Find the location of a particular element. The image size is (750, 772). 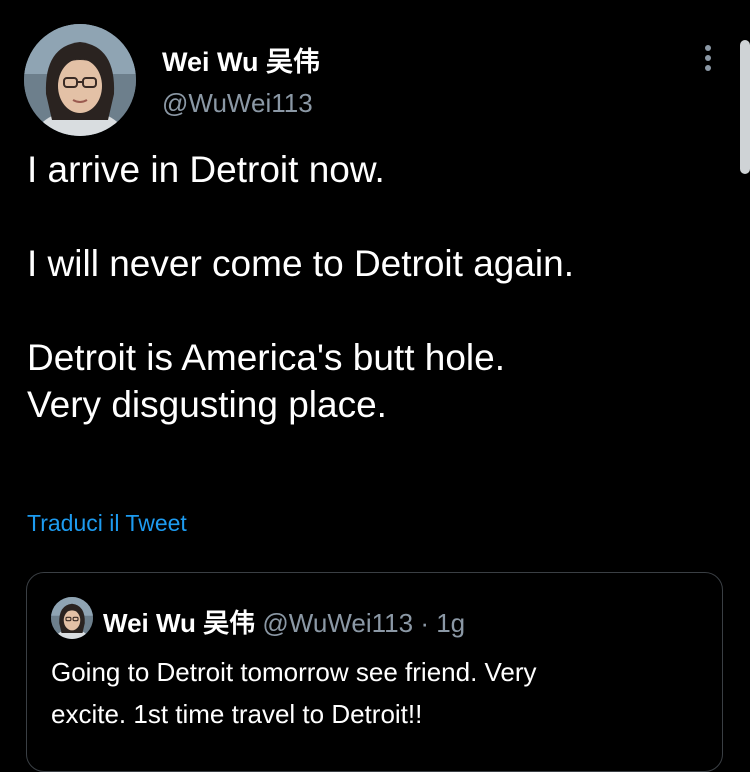

translate-tweet-link: Traduci il Tweet is located at coordinates (107, 523).